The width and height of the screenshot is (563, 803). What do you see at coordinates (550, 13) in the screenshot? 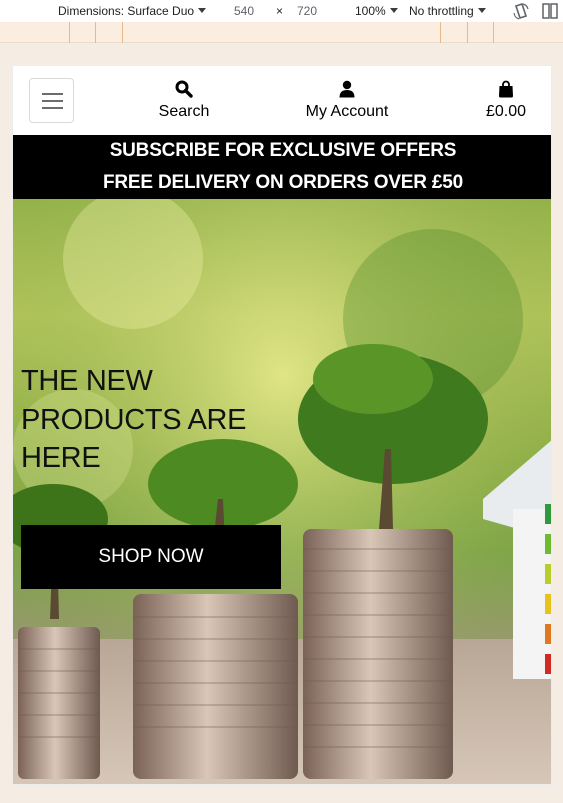
I see `dual-screen-icon` at bounding box center [550, 13].